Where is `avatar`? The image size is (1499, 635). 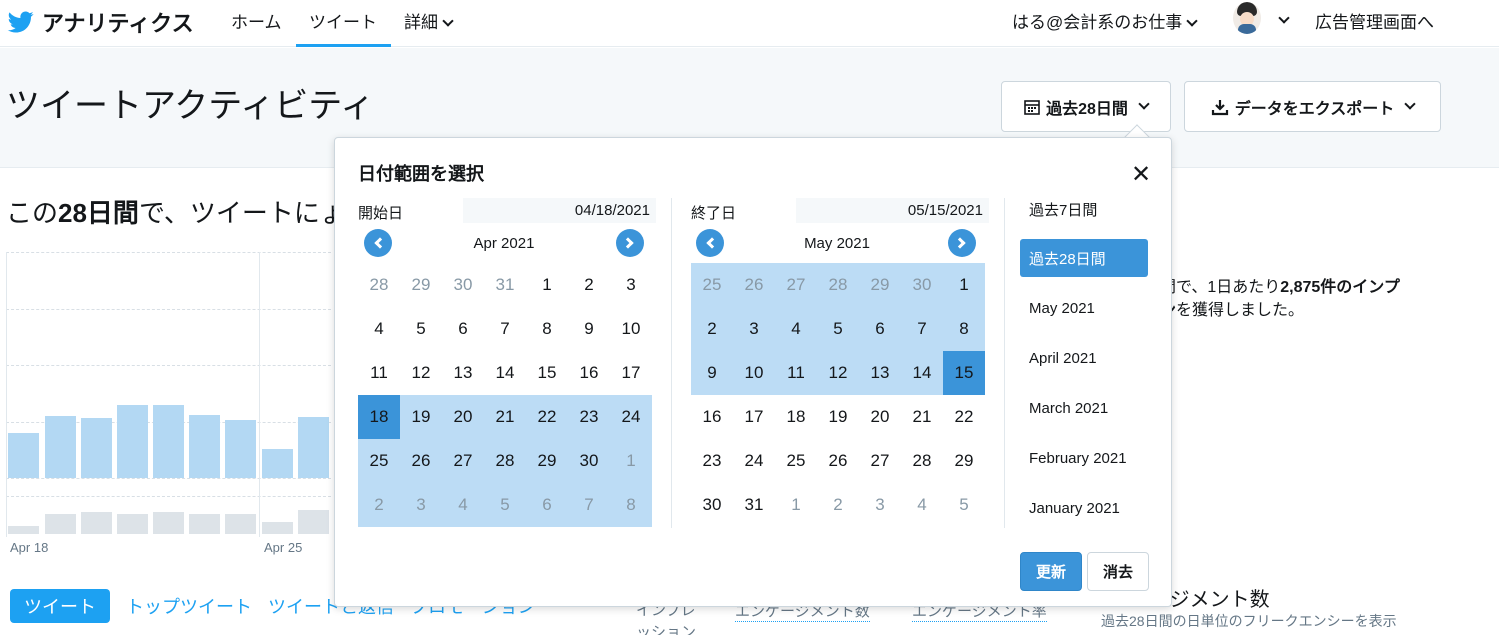 avatar is located at coordinates (1247, 18).